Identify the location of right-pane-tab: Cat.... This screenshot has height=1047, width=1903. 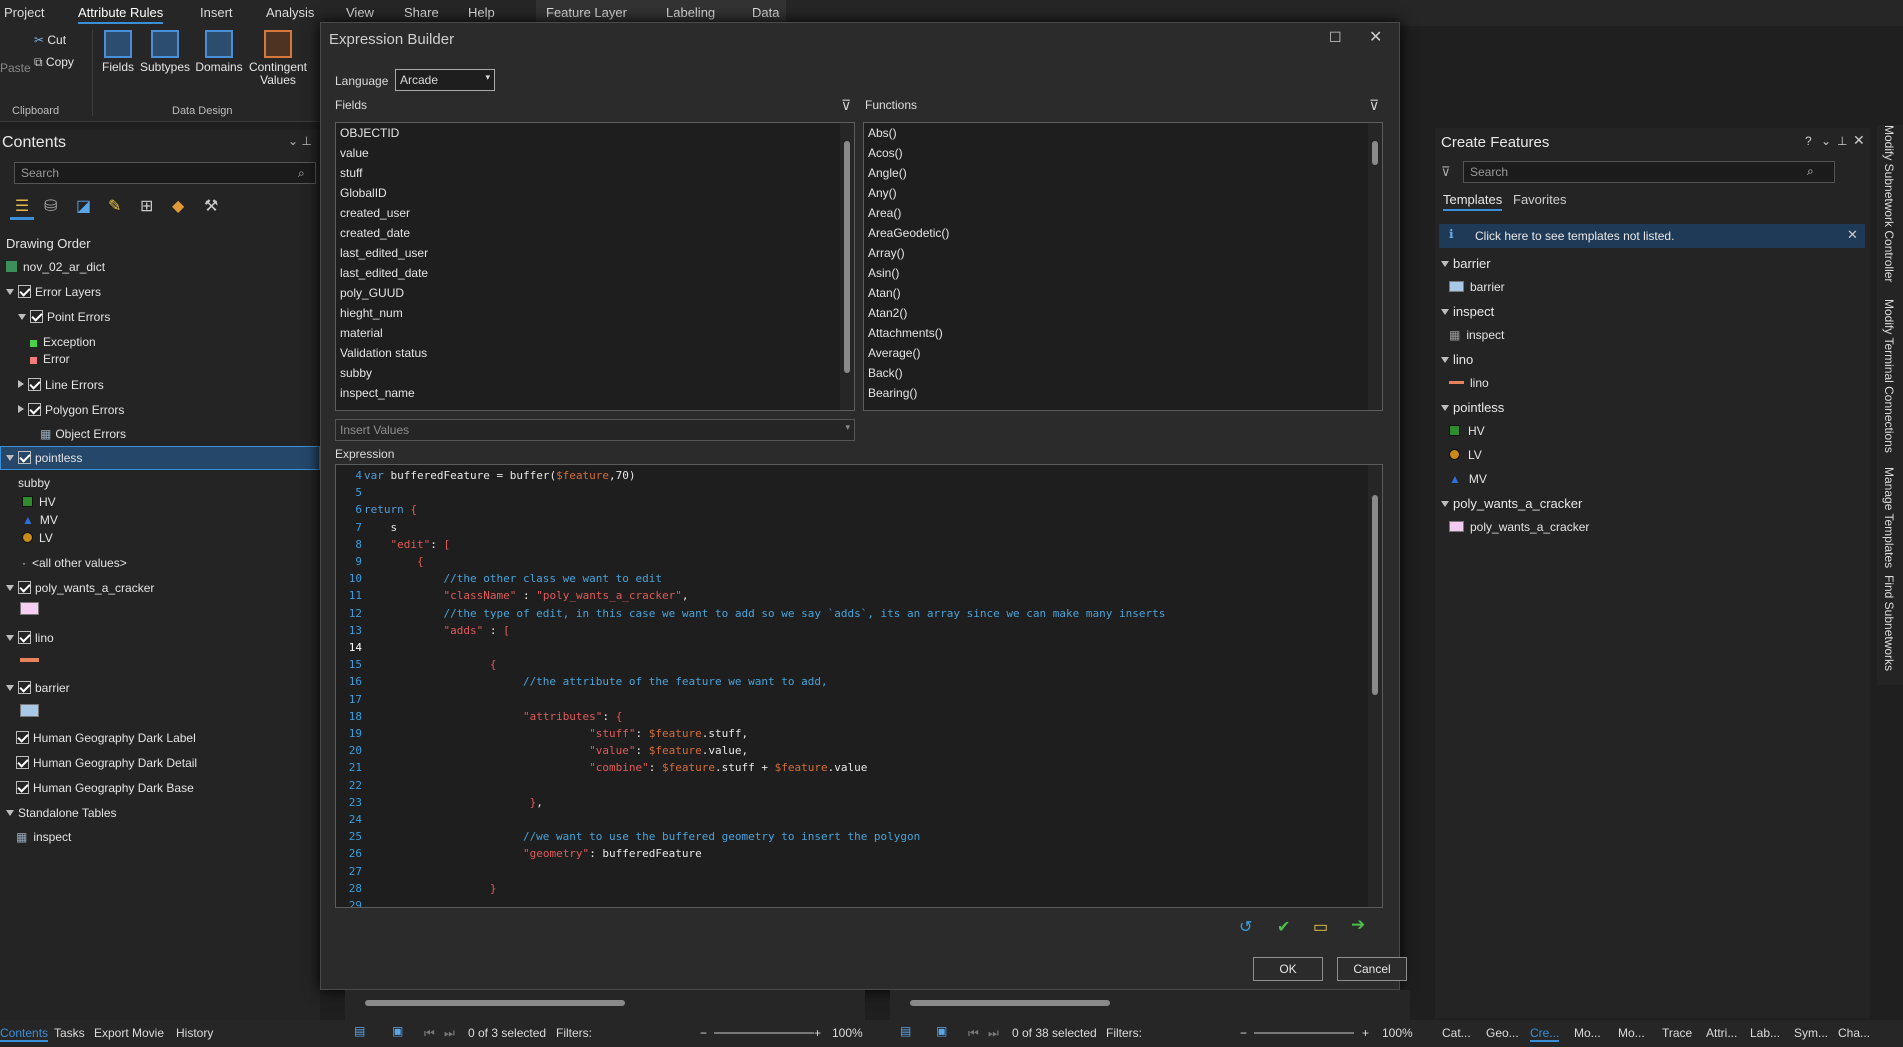
(1456, 1033).